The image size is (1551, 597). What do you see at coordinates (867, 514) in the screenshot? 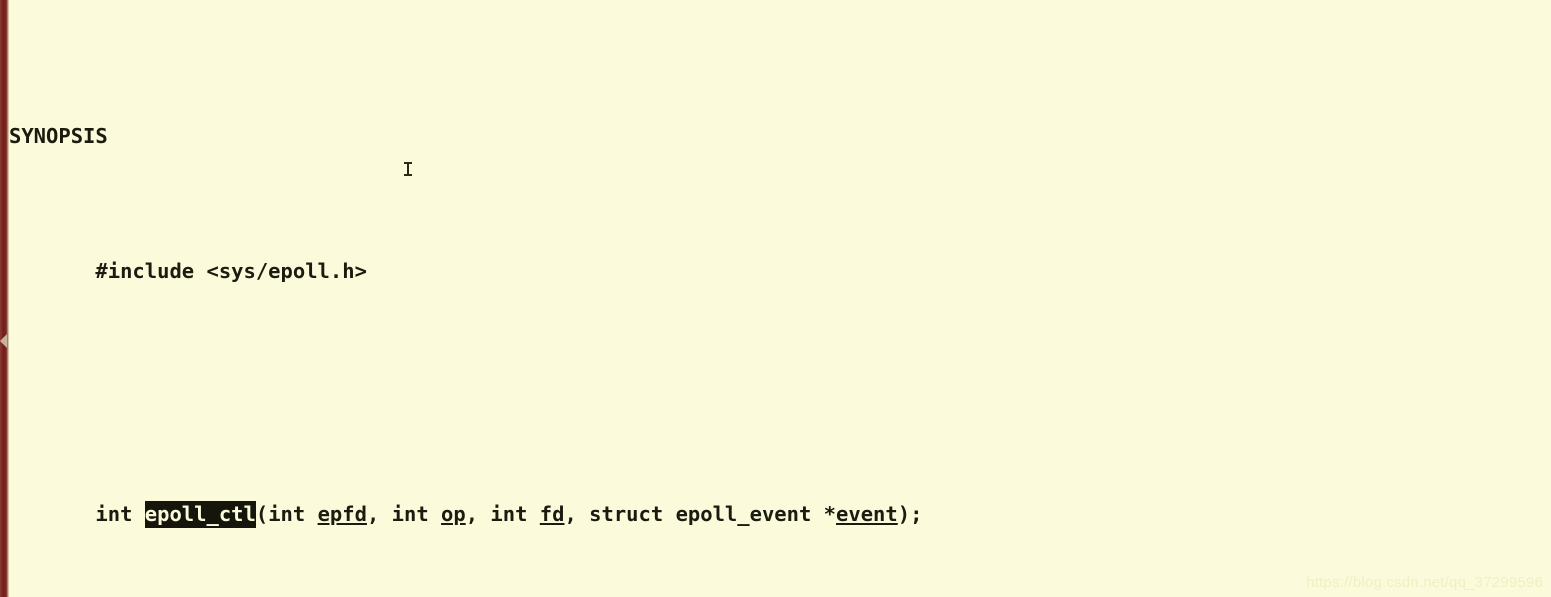
I see `proto-param-event: event` at bounding box center [867, 514].